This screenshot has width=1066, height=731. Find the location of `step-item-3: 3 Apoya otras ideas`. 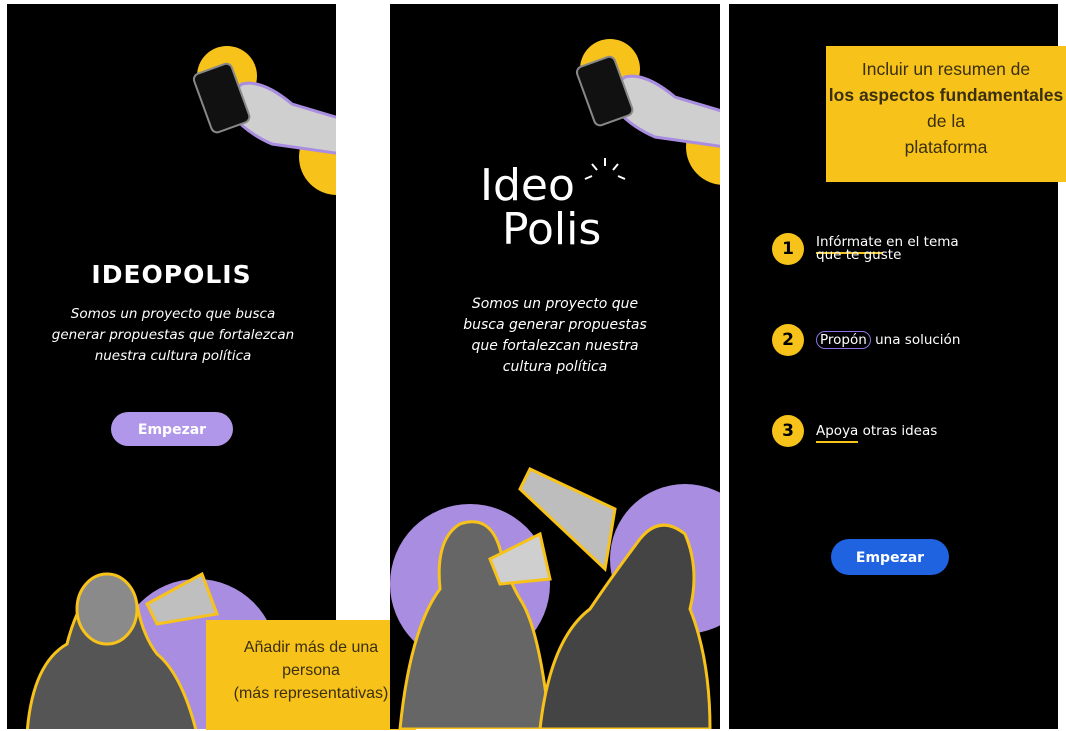

step-item-3: 3 Apoya otras ideas is located at coordinates (854, 431).